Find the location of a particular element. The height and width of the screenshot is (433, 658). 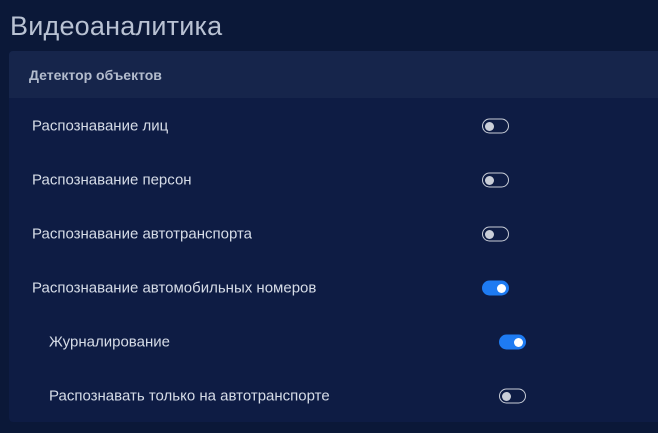

only-on-vehicles-toggle is located at coordinates (512, 396).